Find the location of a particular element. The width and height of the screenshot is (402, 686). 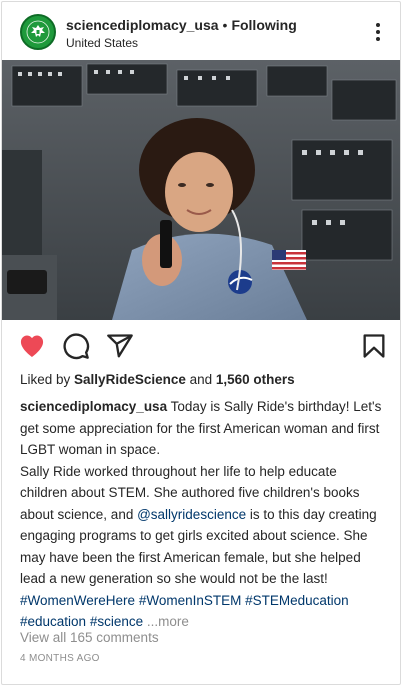

hashtag-link: #STEMeducation is located at coordinates (297, 600).